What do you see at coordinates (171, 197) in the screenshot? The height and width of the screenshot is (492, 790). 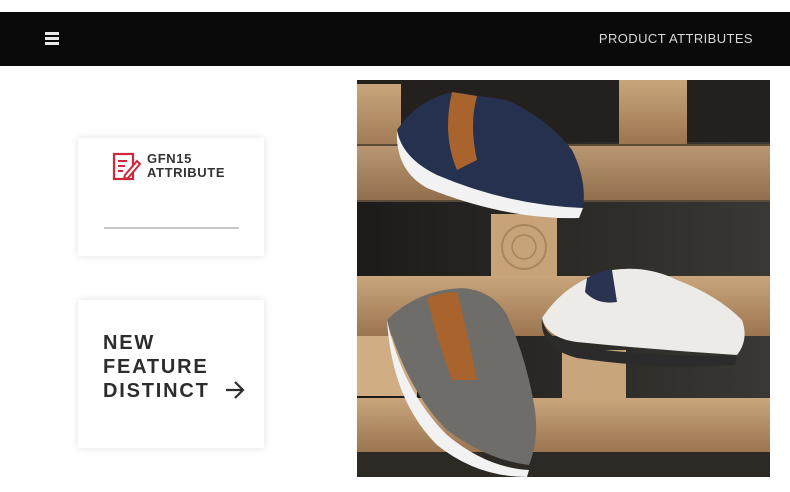 I see `attribute-card: GFN15 ATTRIBUTE` at bounding box center [171, 197].